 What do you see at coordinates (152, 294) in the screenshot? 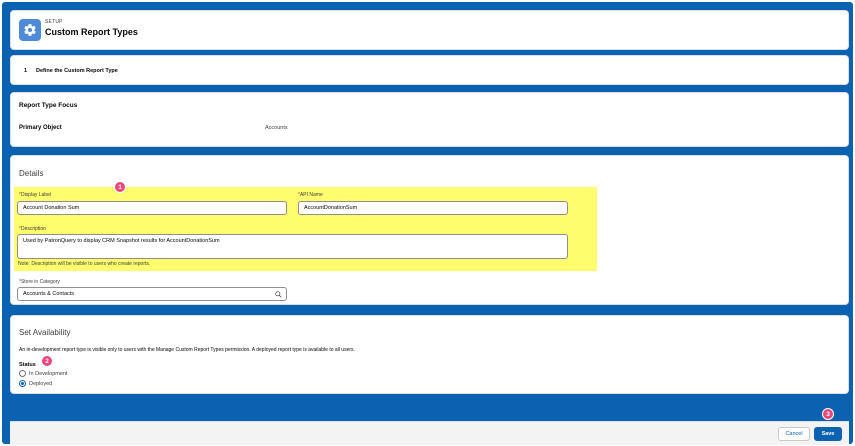
I see `category-search-input: Accounts & Contacts` at bounding box center [152, 294].